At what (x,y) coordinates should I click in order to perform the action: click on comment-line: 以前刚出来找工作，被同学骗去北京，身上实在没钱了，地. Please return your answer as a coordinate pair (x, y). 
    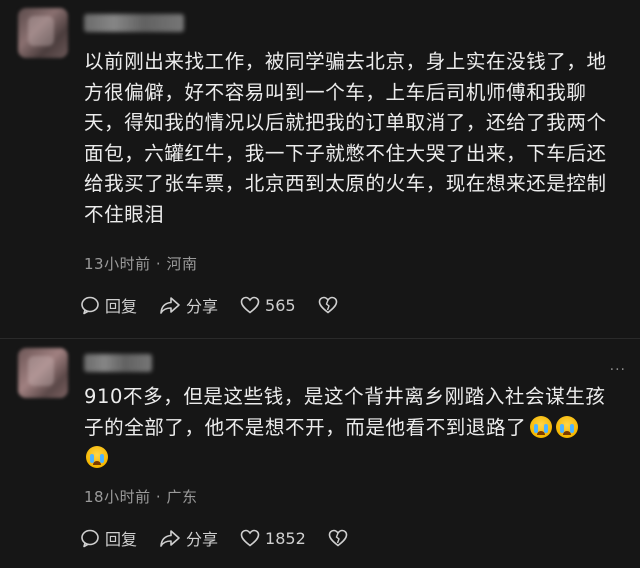
    Looking at the image, I should click on (345, 61).